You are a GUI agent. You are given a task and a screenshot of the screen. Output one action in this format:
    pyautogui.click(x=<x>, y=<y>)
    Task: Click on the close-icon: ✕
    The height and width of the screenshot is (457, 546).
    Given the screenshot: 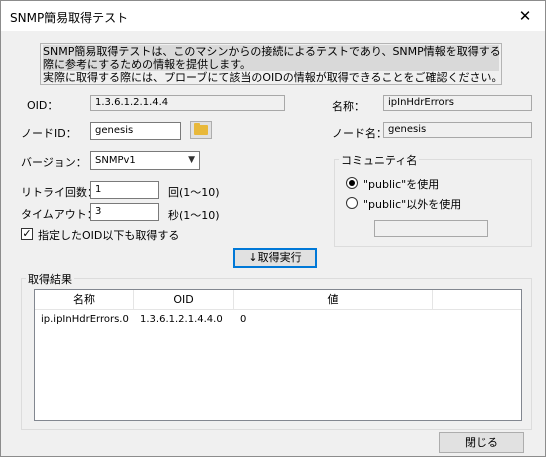 What is the action you would take?
    pyautogui.click(x=525, y=16)
    